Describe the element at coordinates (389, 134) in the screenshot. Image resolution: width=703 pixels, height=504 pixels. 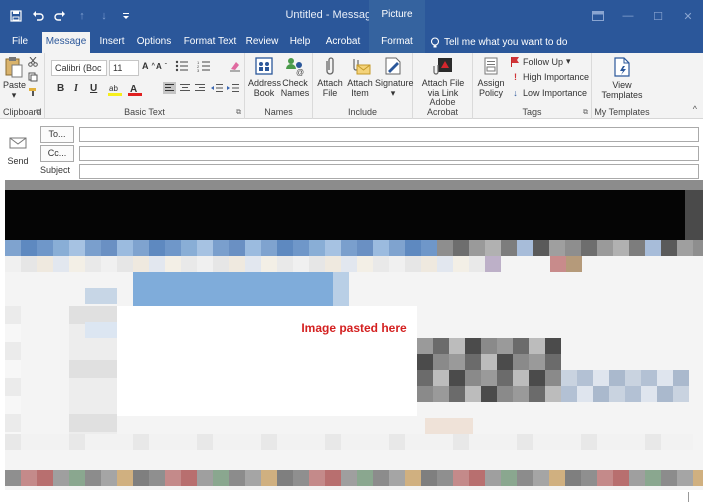
I see `to-field` at that location.